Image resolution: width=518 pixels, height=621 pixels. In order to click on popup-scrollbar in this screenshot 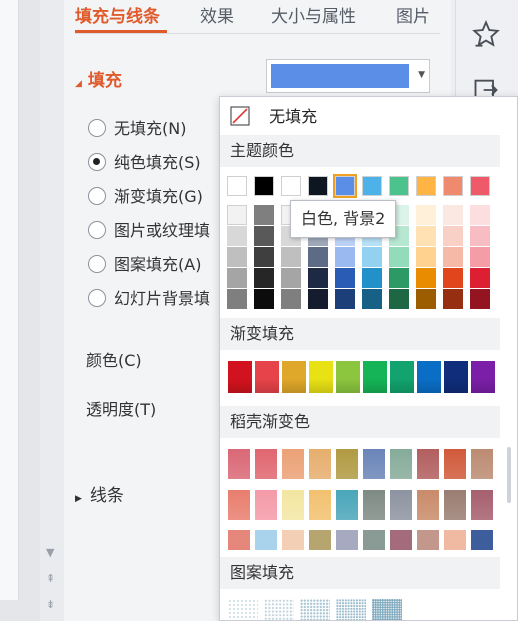, I will do `click(508, 358)`.